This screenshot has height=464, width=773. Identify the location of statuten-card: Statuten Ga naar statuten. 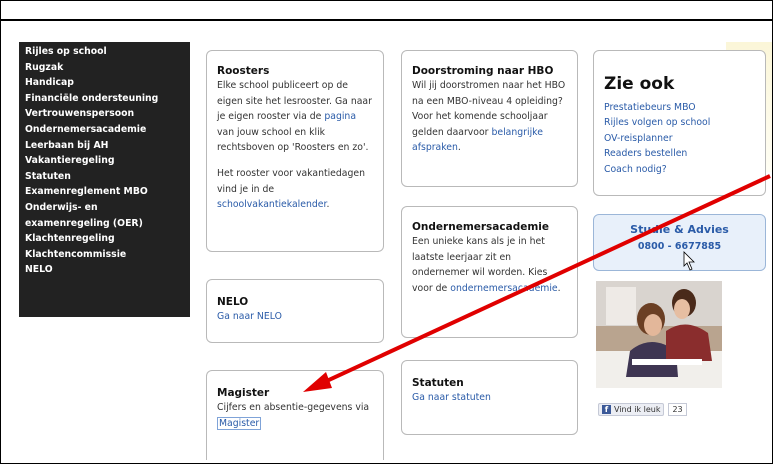
(489, 397).